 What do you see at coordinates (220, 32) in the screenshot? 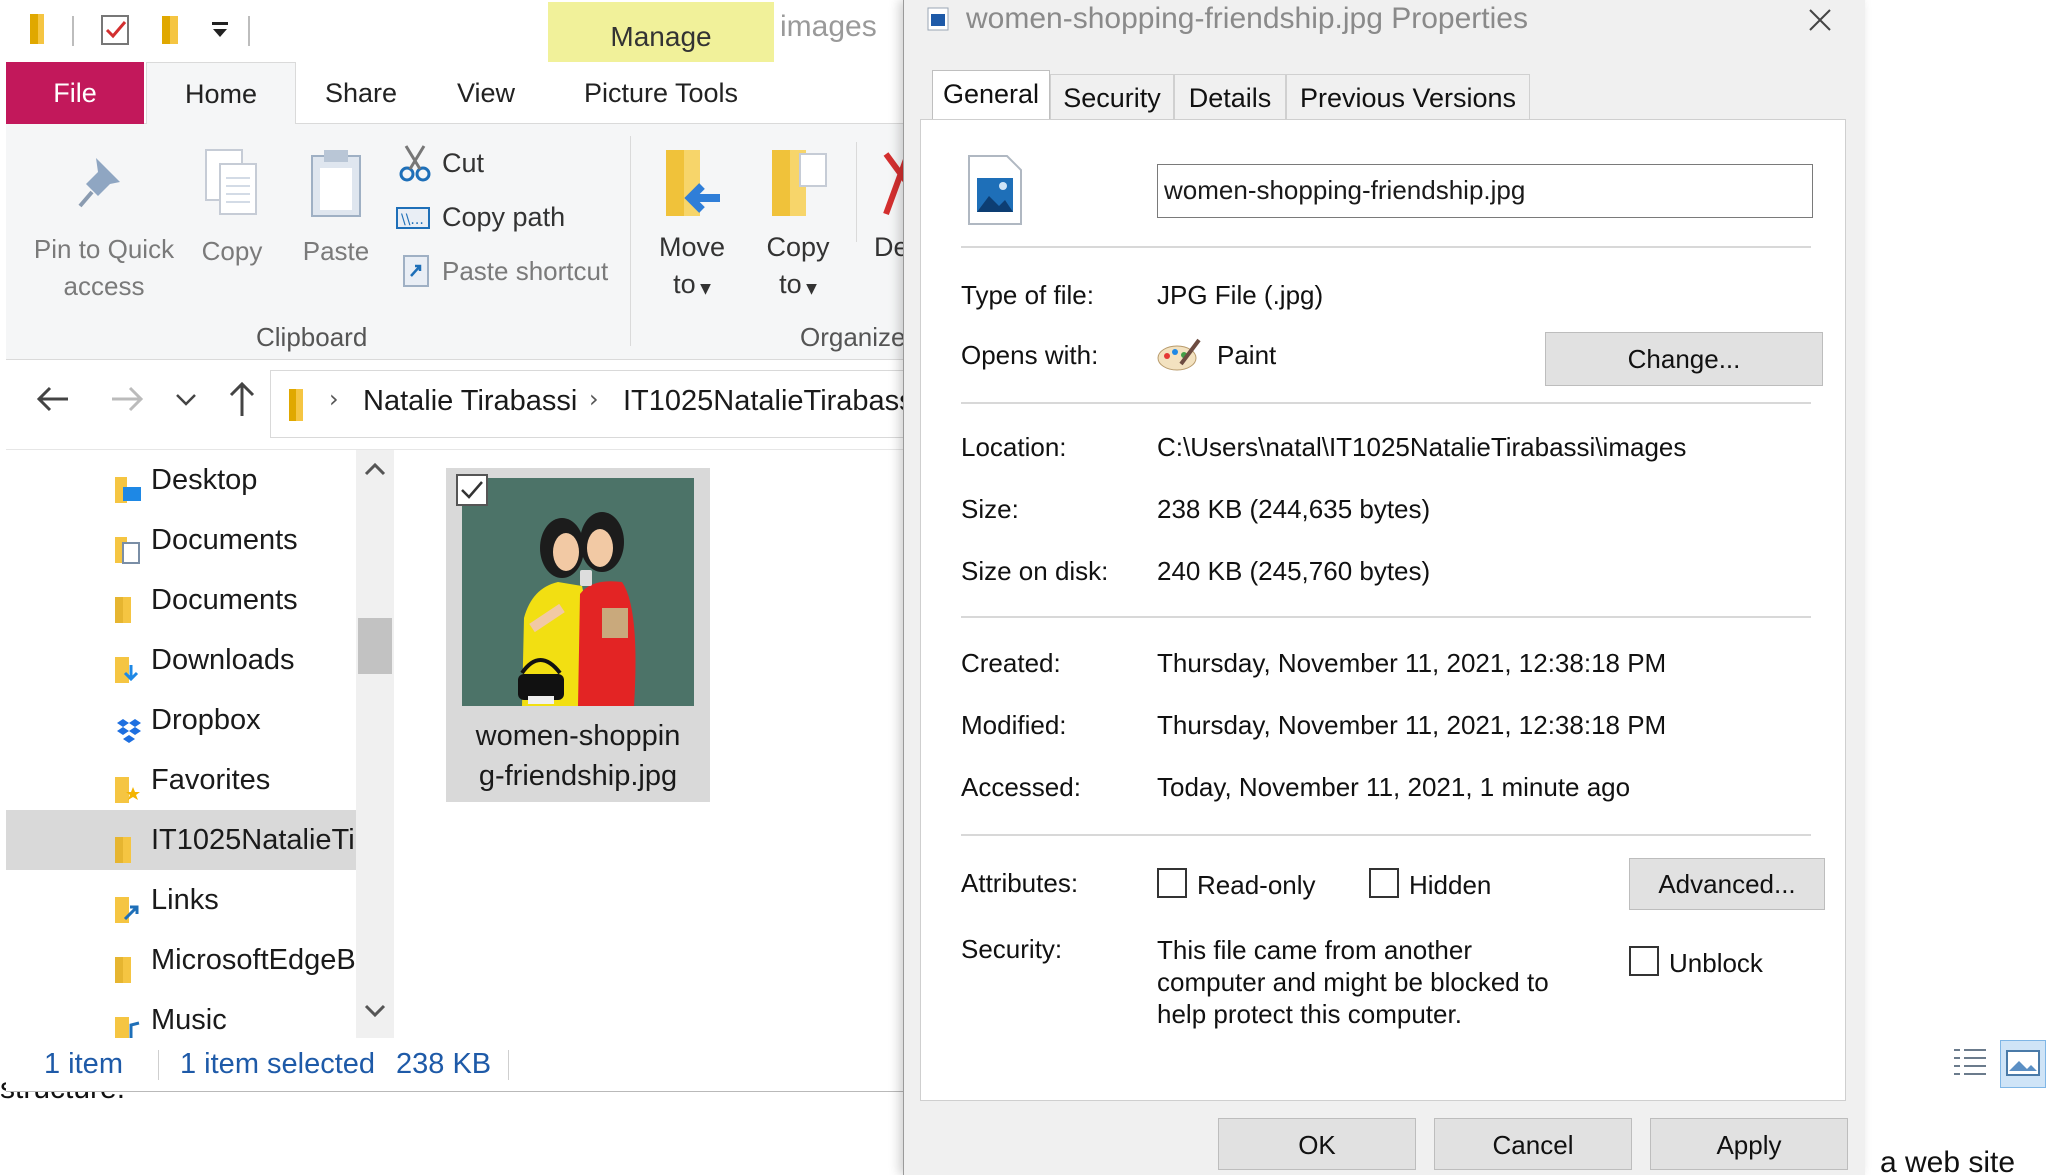
I see `customize-quick-access-icon` at bounding box center [220, 32].